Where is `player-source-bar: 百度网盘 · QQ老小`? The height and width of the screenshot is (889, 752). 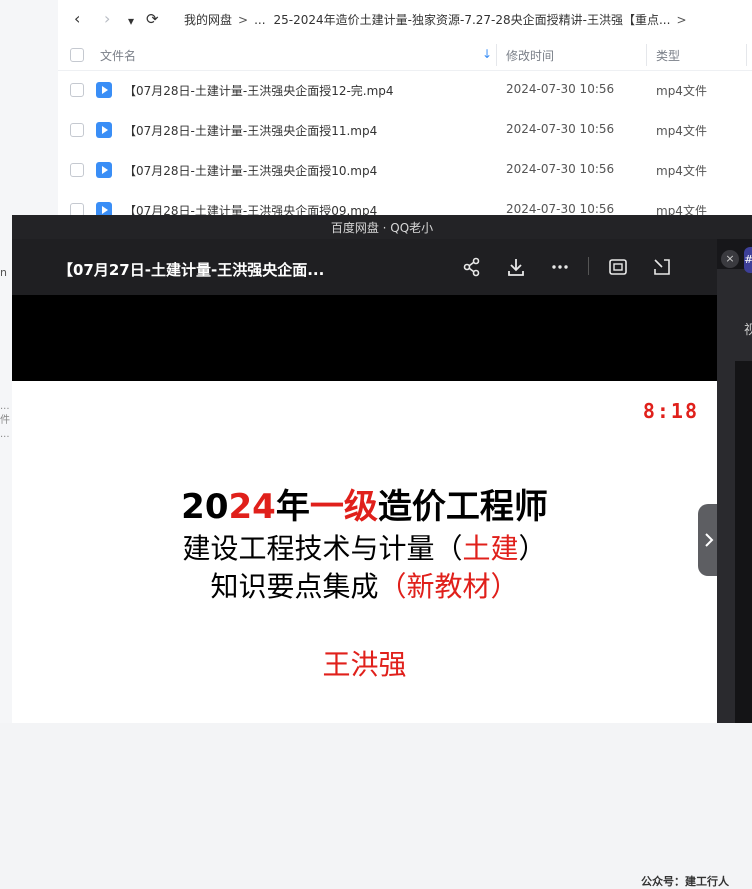
player-source-bar: 百度网盘 · QQ老小 is located at coordinates (382, 227).